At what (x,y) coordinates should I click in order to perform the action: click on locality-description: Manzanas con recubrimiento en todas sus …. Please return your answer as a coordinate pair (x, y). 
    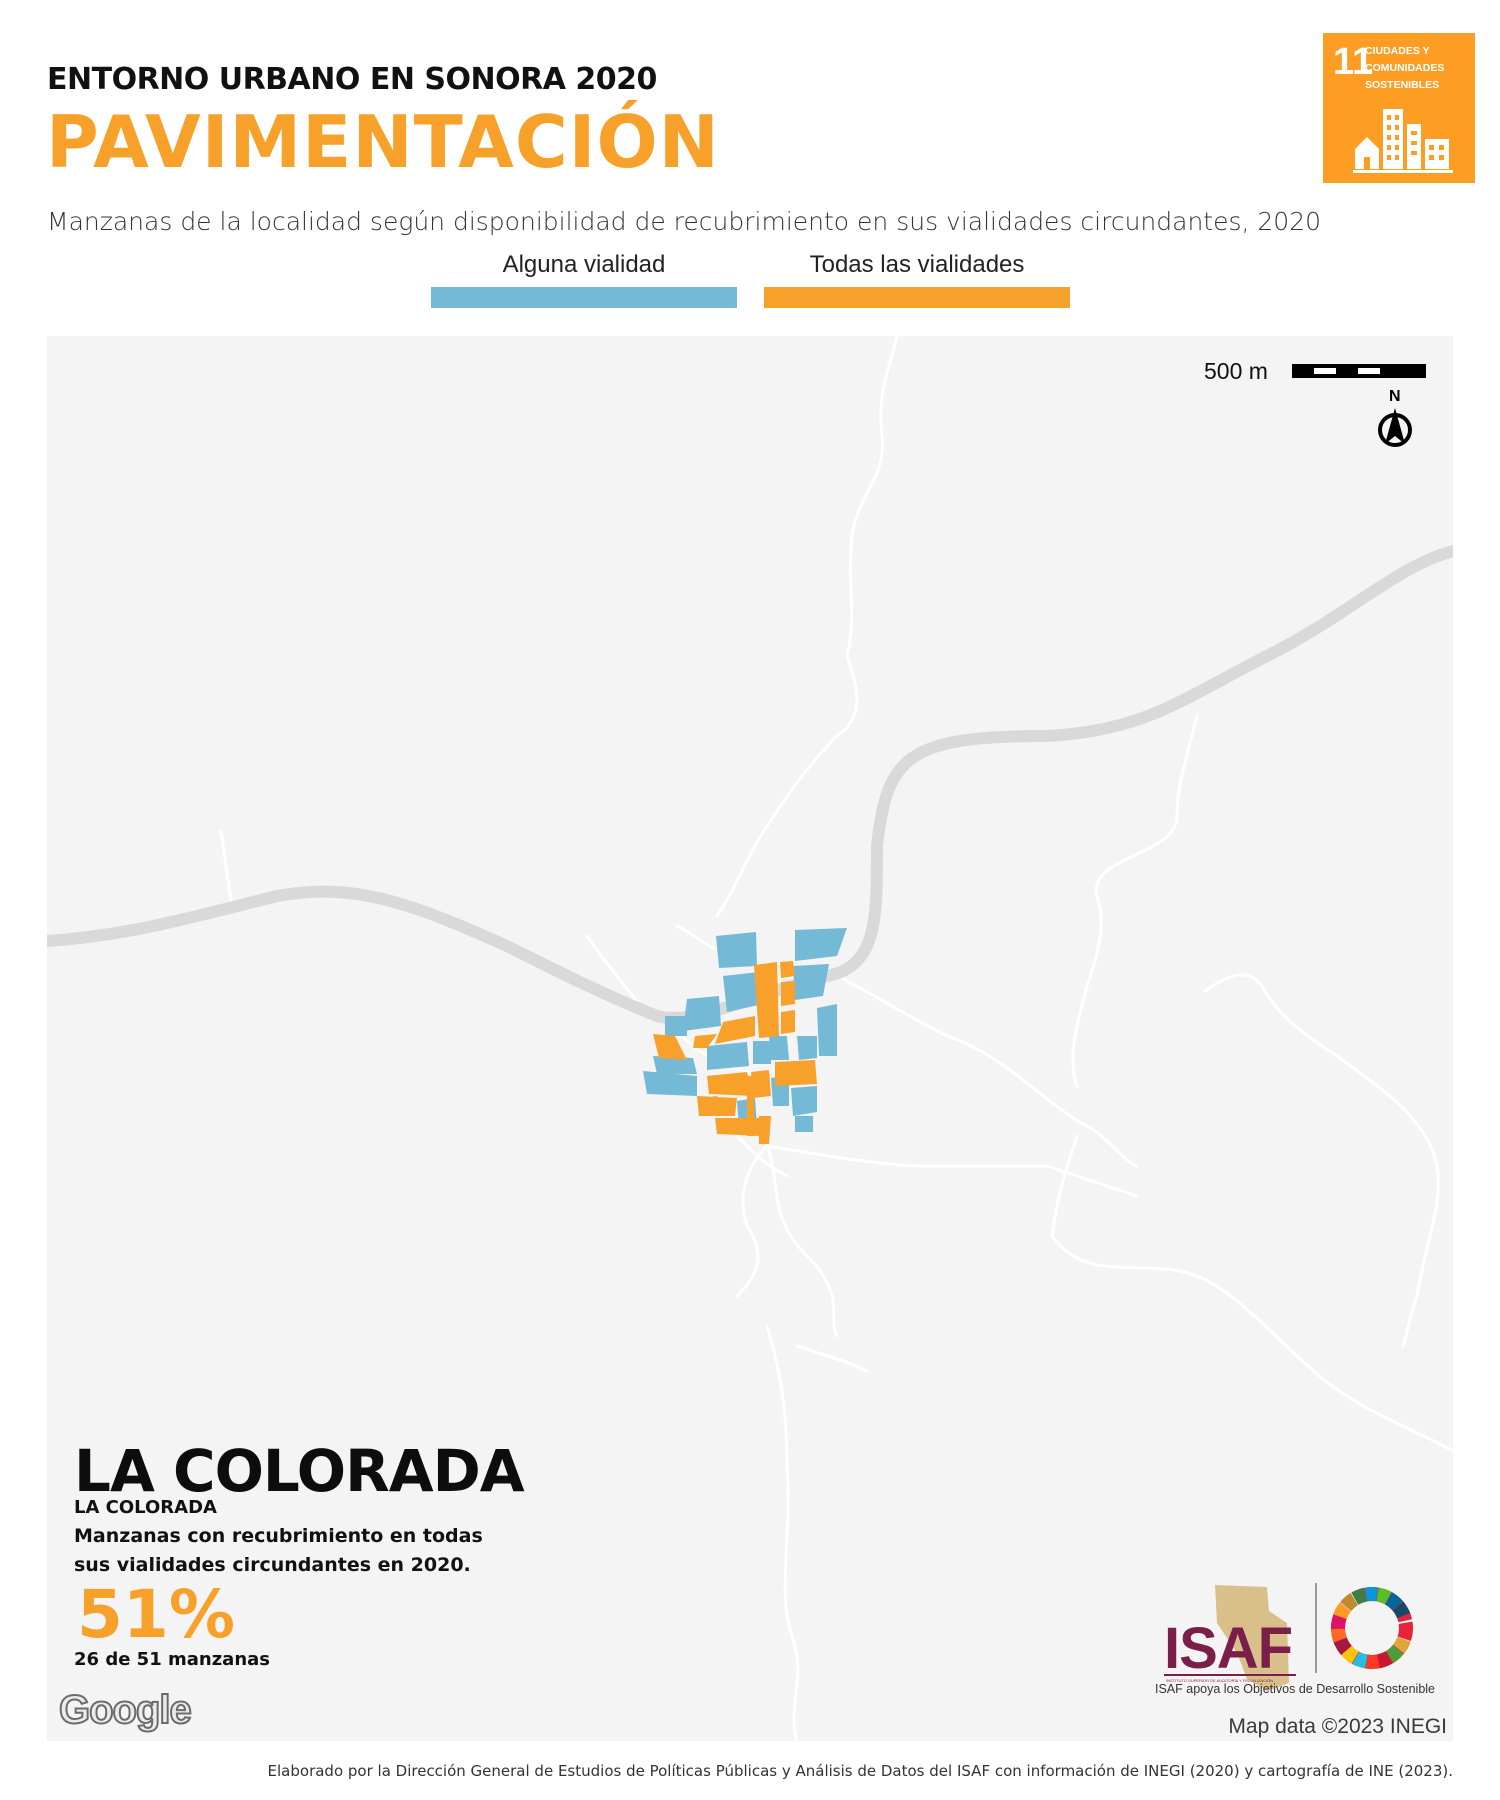
    Looking at the image, I should click on (278, 1550).